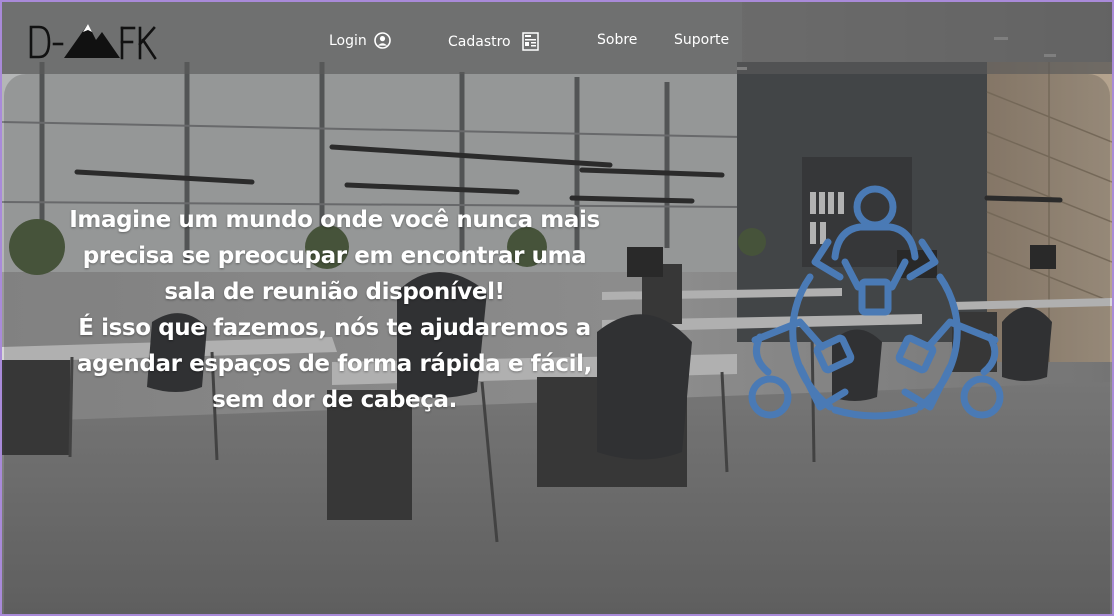 This screenshot has height=616, width=1114. I want to click on logo-mark, so click(93, 42).